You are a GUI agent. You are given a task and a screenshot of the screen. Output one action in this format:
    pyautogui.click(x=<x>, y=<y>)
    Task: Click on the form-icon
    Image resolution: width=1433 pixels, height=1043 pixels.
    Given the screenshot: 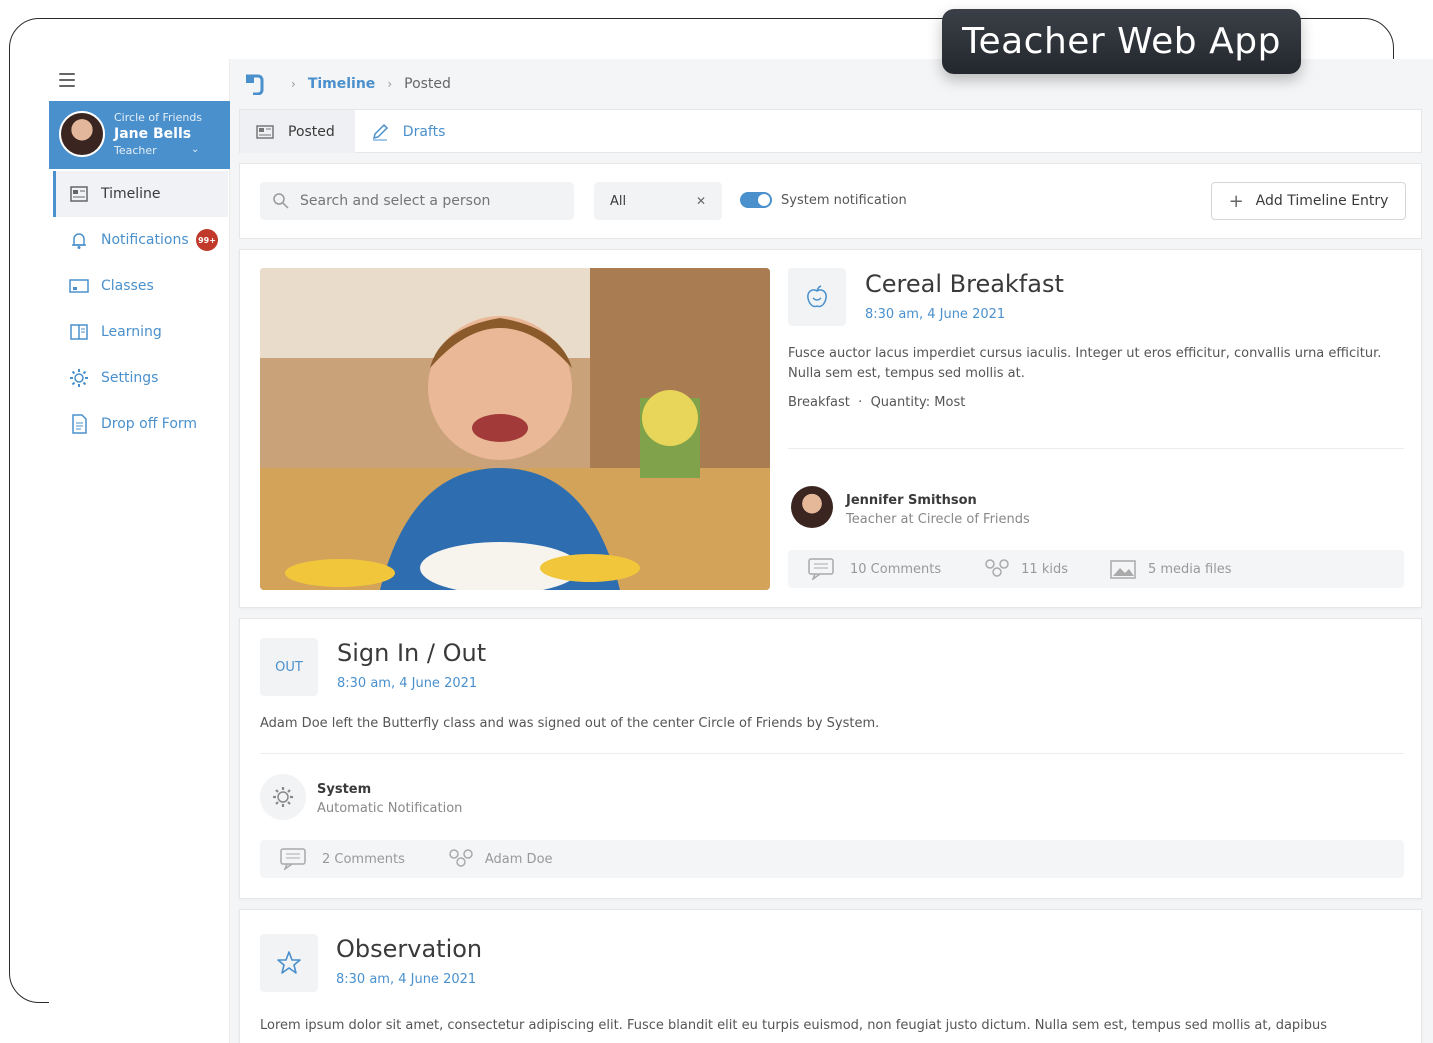 What is the action you would take?
    pyautogui.click(x=79, y=424)
    